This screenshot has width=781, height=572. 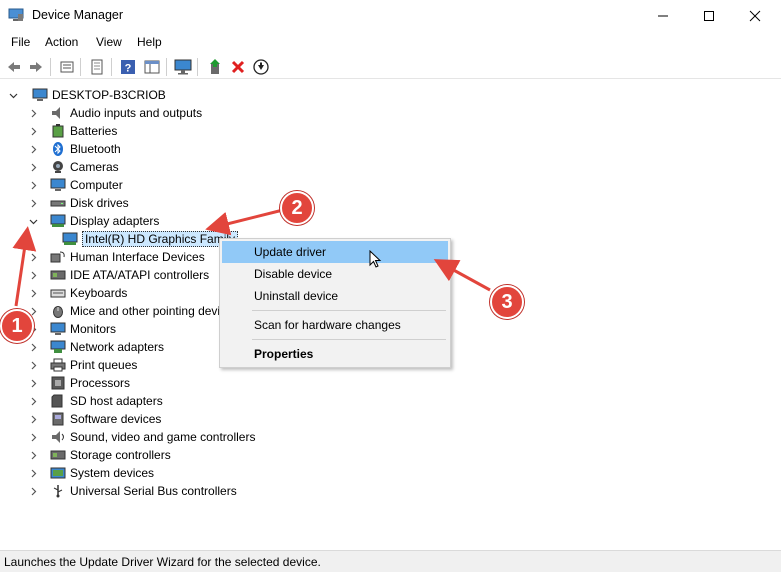 I want to click on tree-item-batteries: Batteries, so click(x=71, y=131).